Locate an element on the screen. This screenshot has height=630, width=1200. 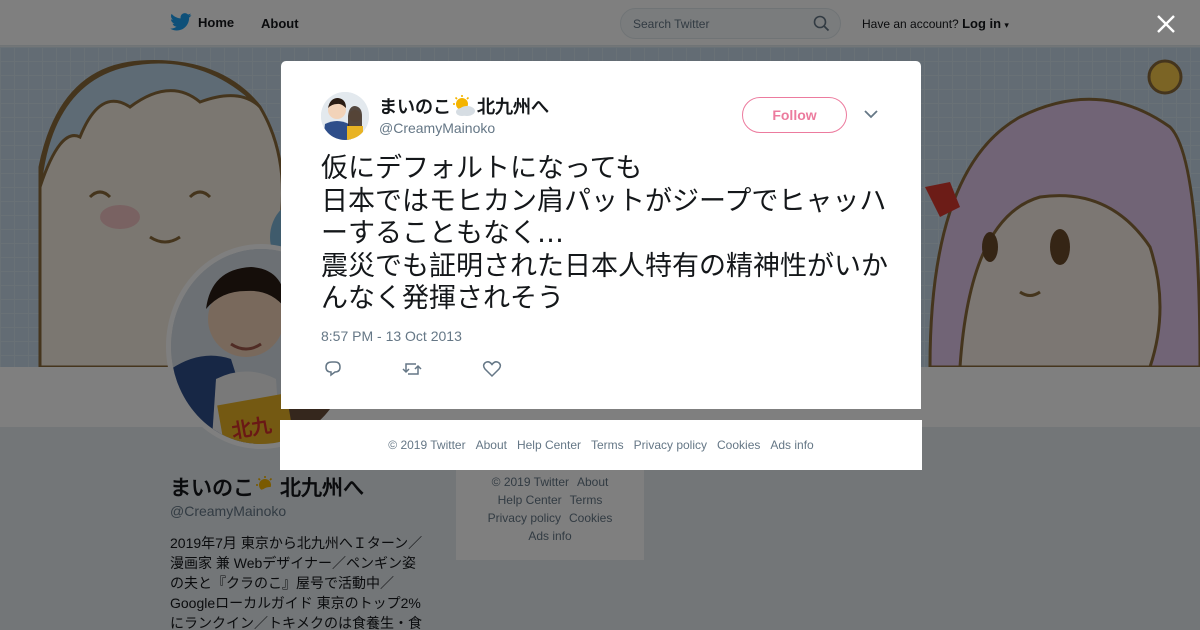
reply-icon is located at coordinates (333, 369).